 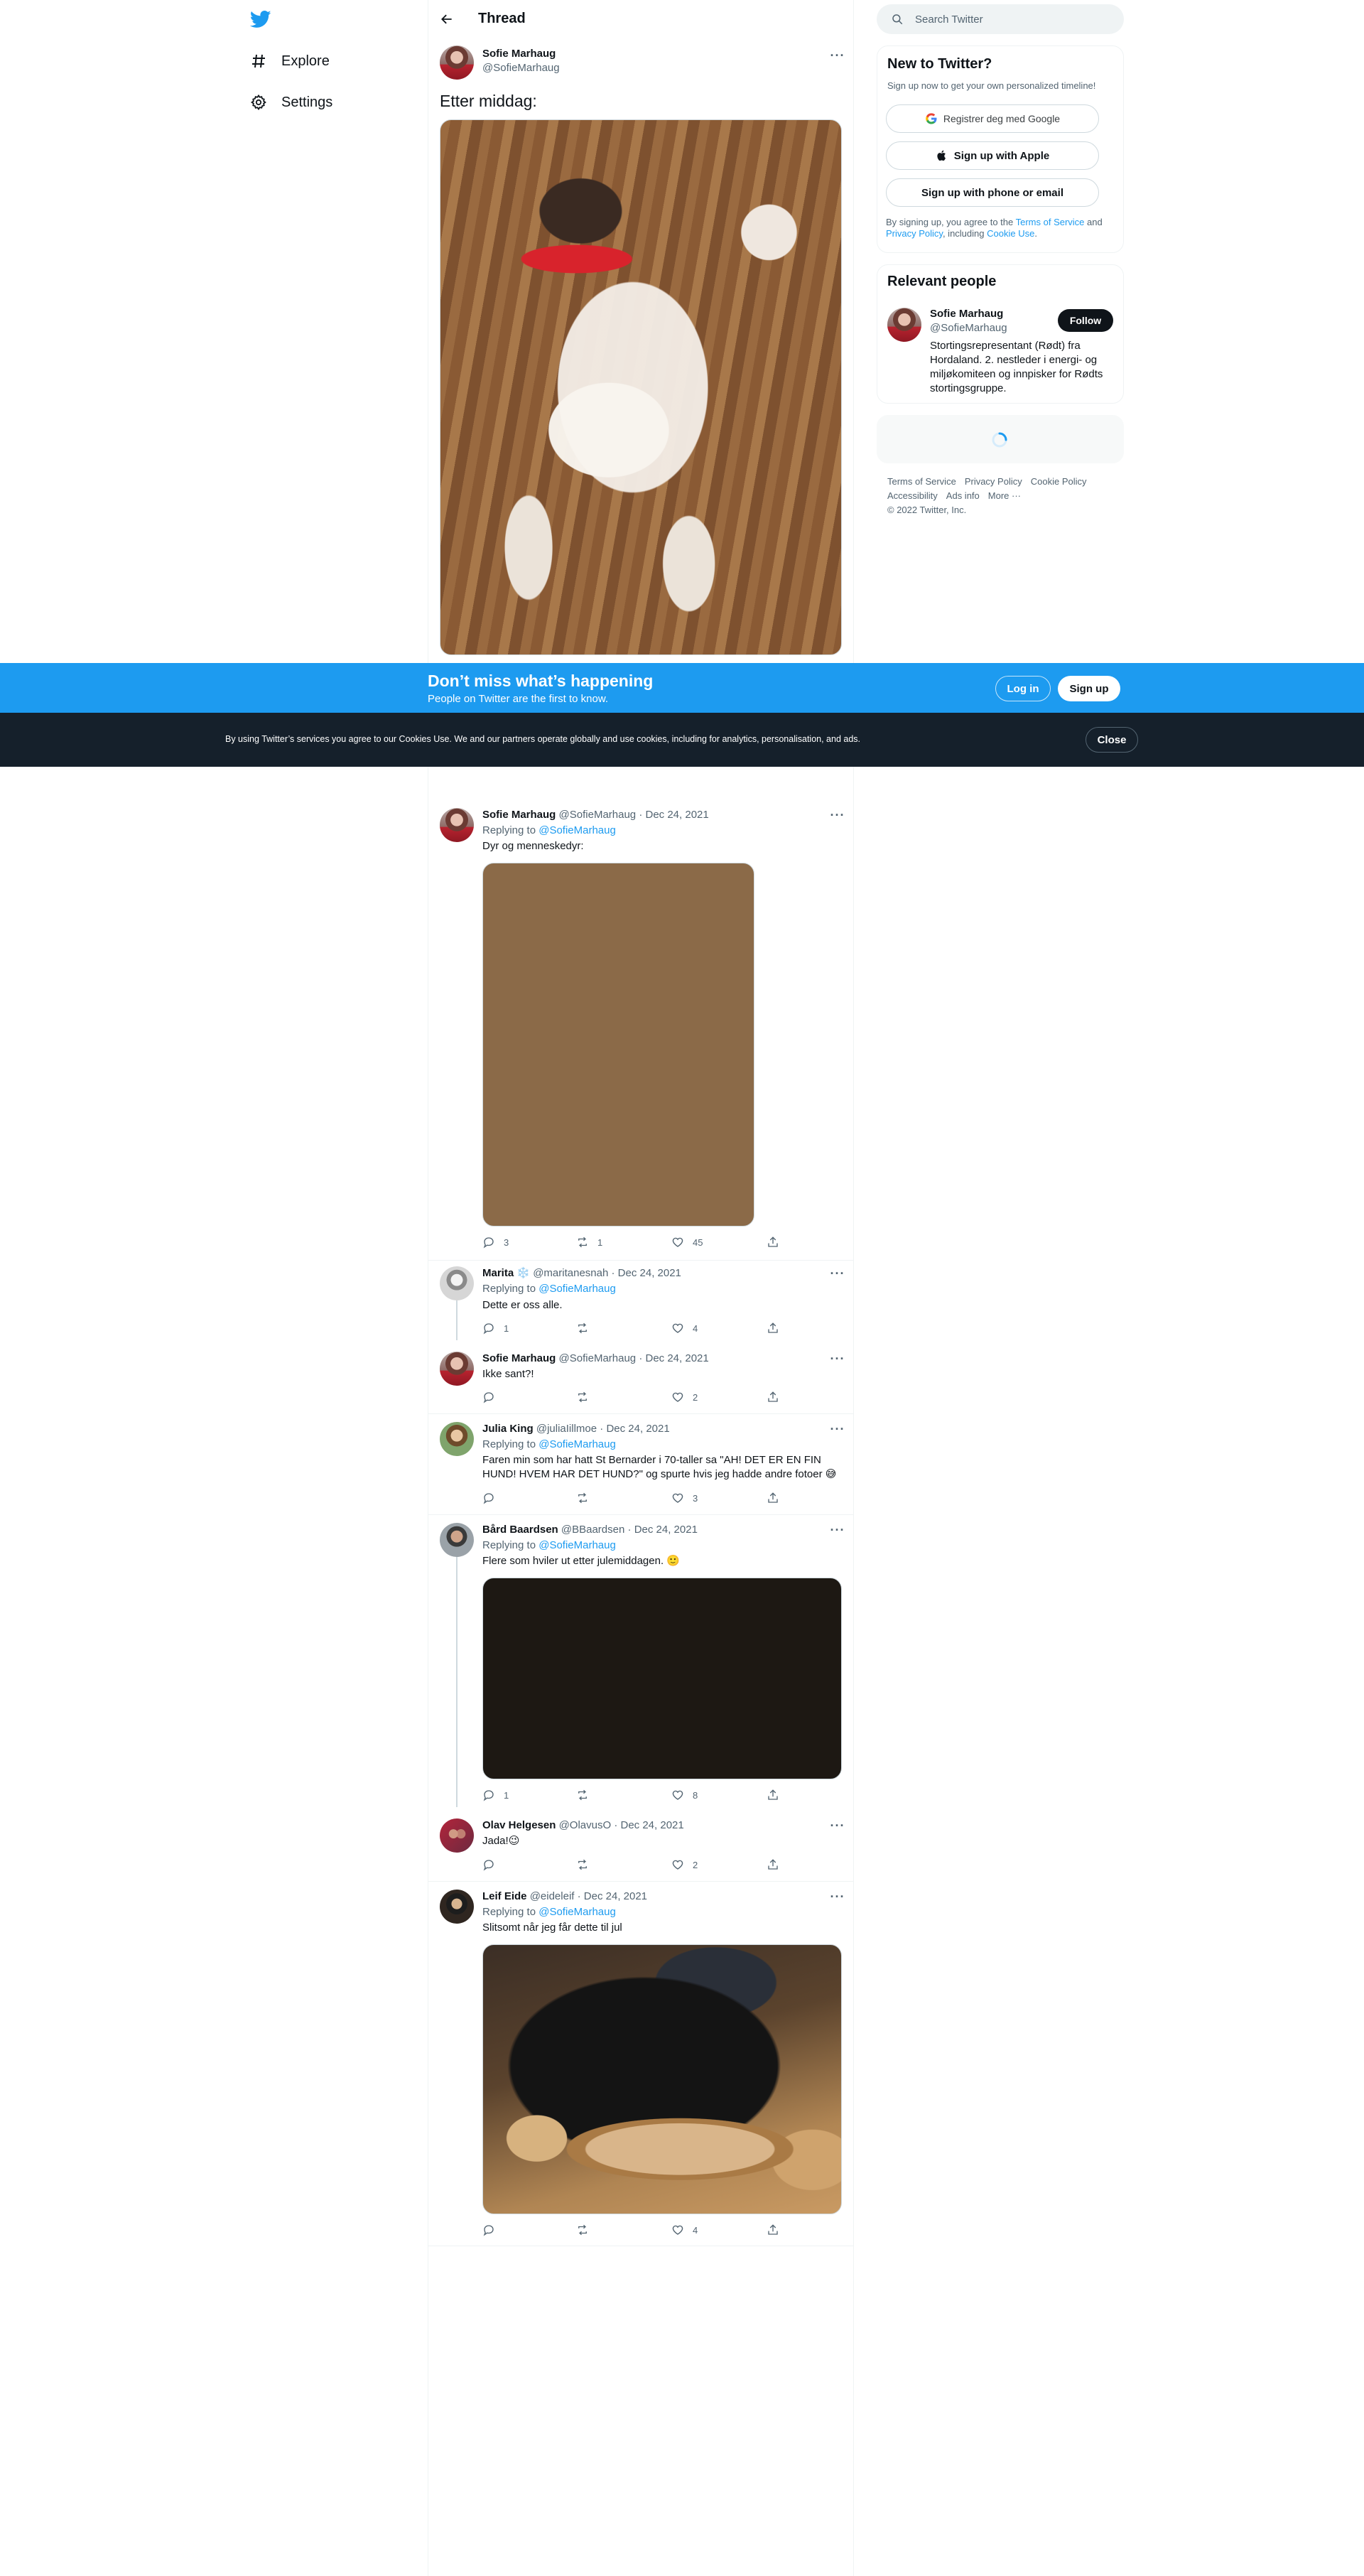 I want to click on retweet-button: 1, so click(x=589, y=1242).